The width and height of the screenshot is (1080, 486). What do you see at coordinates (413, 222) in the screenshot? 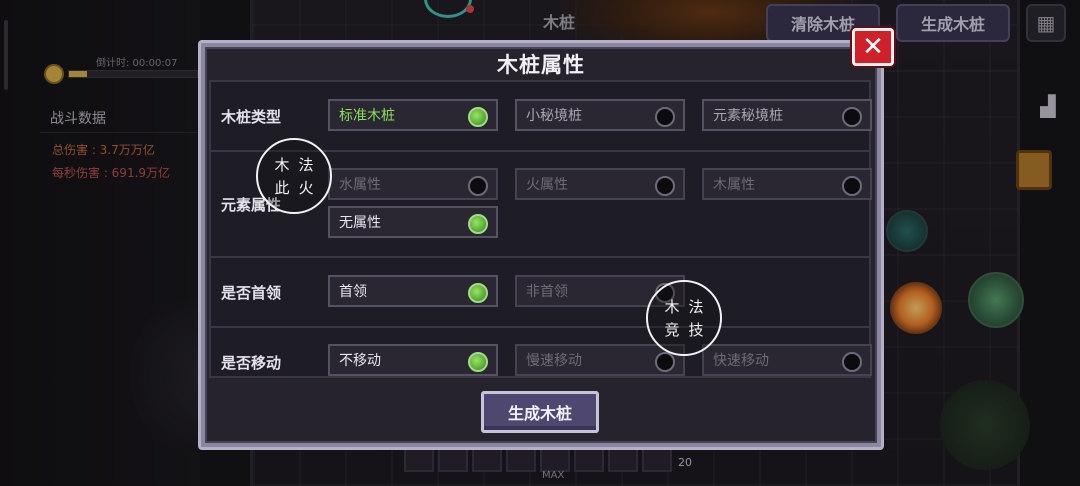
I see `option-no-element: 无属性` at bounding box center [413, 222].